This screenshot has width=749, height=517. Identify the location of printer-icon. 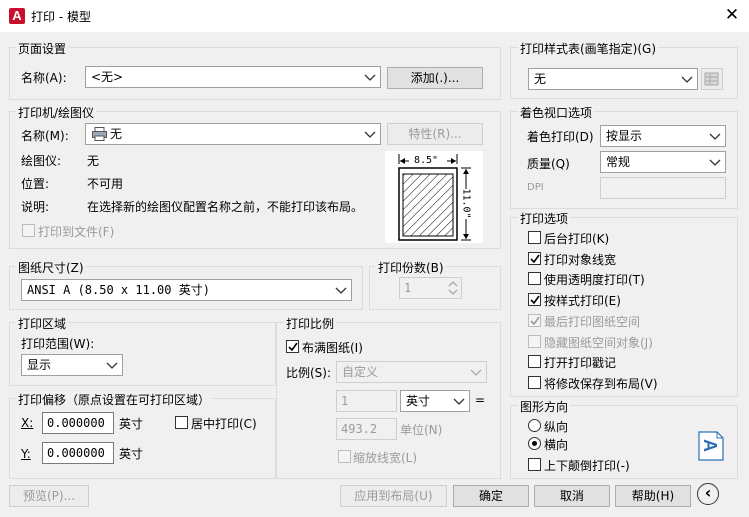
(99, 135).